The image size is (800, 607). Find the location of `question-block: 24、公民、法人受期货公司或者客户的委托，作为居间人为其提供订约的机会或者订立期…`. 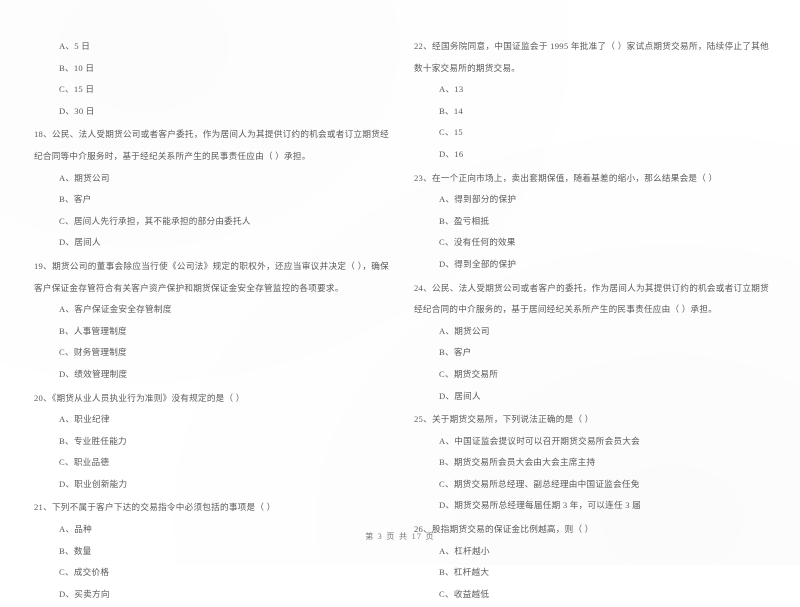

question-block: 24、公民、法人受期货公司或者客户的委托，作为居间人为其提供订约的机会或者订立期… is located at coordinates (591, 343).